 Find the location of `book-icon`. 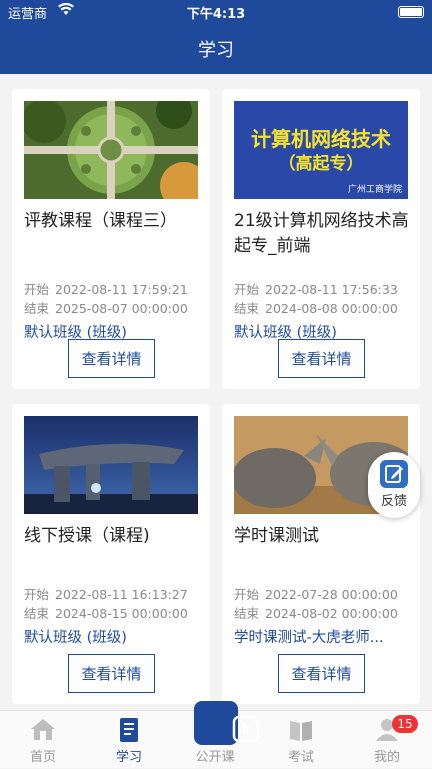

book-icon is located at coordinates (129, 730).